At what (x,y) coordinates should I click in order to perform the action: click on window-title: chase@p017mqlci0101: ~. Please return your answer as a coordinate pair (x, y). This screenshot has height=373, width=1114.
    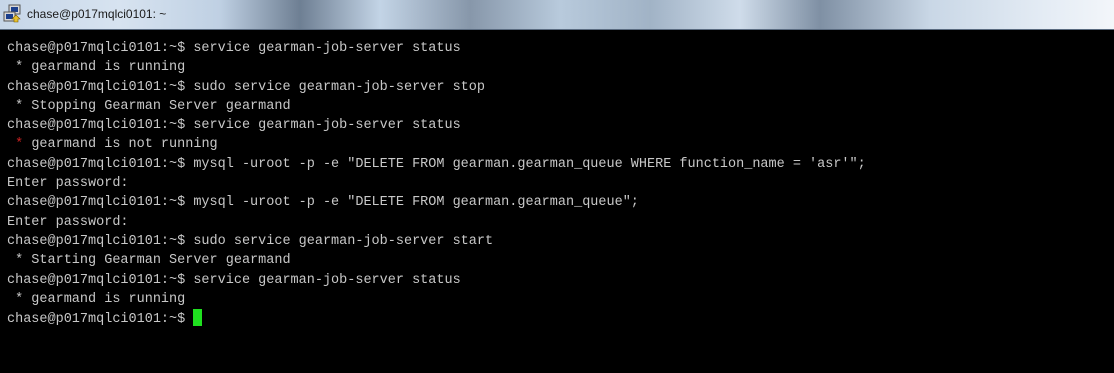
    Looking at the image, I should click on (97, 14).